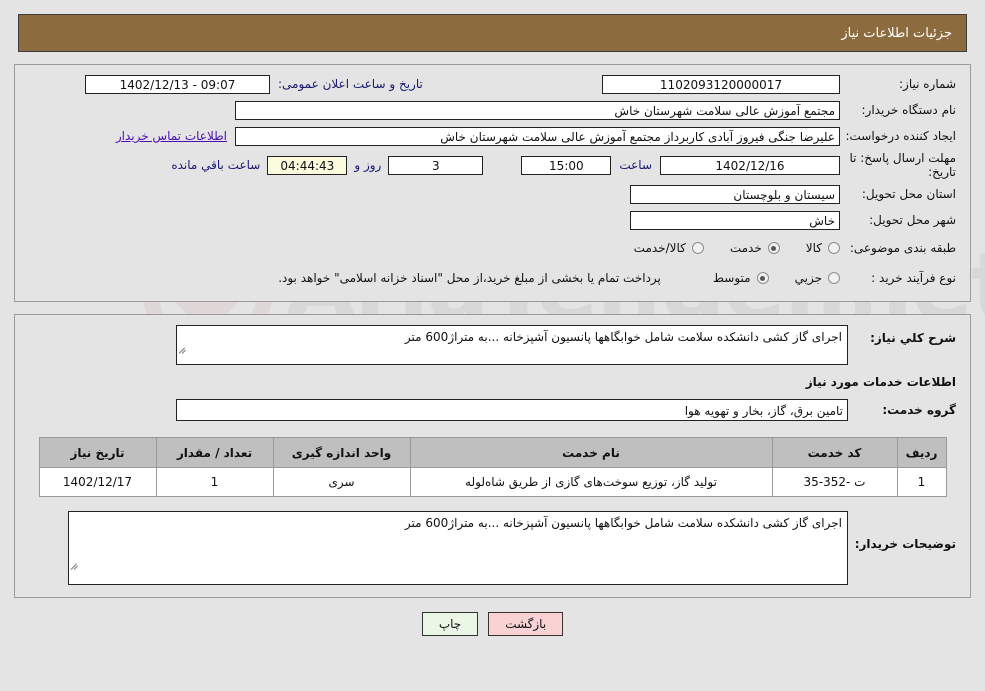  Describe the element at coordinates (735, 194) in the screenshot. I see `province-value: سیستان و بلوچستان` at that location.